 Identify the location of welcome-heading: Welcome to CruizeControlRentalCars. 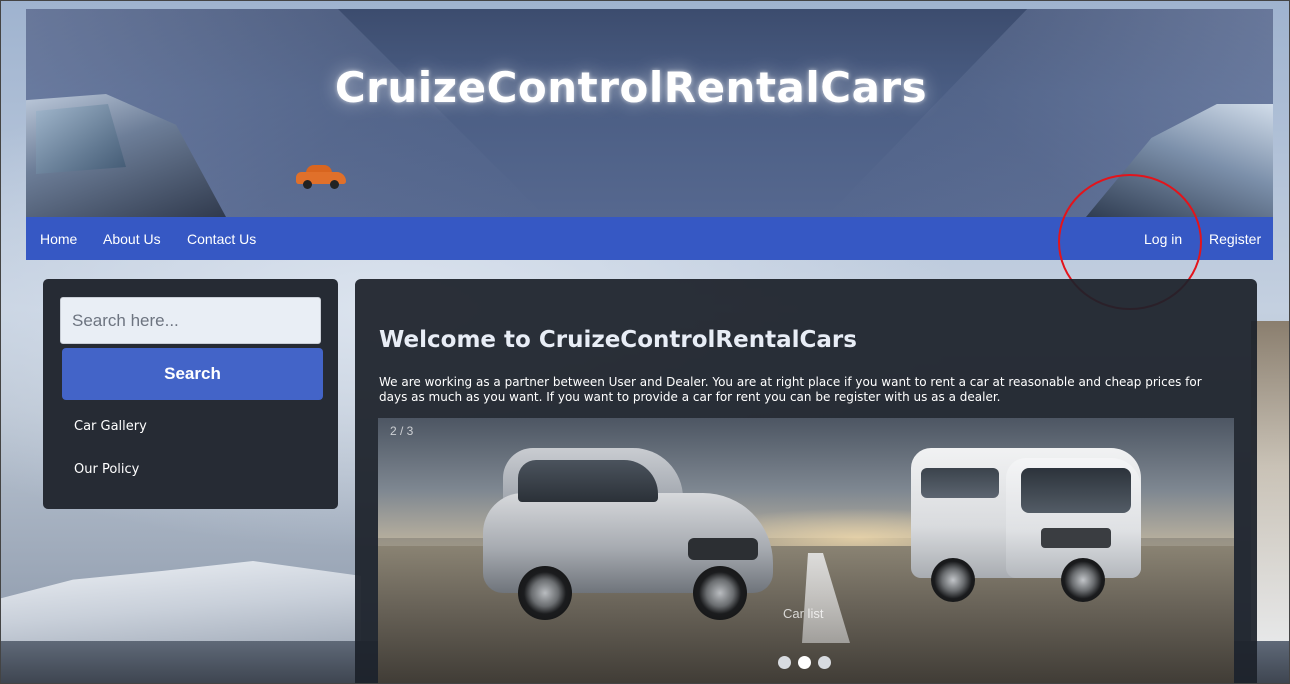
(618, 340).